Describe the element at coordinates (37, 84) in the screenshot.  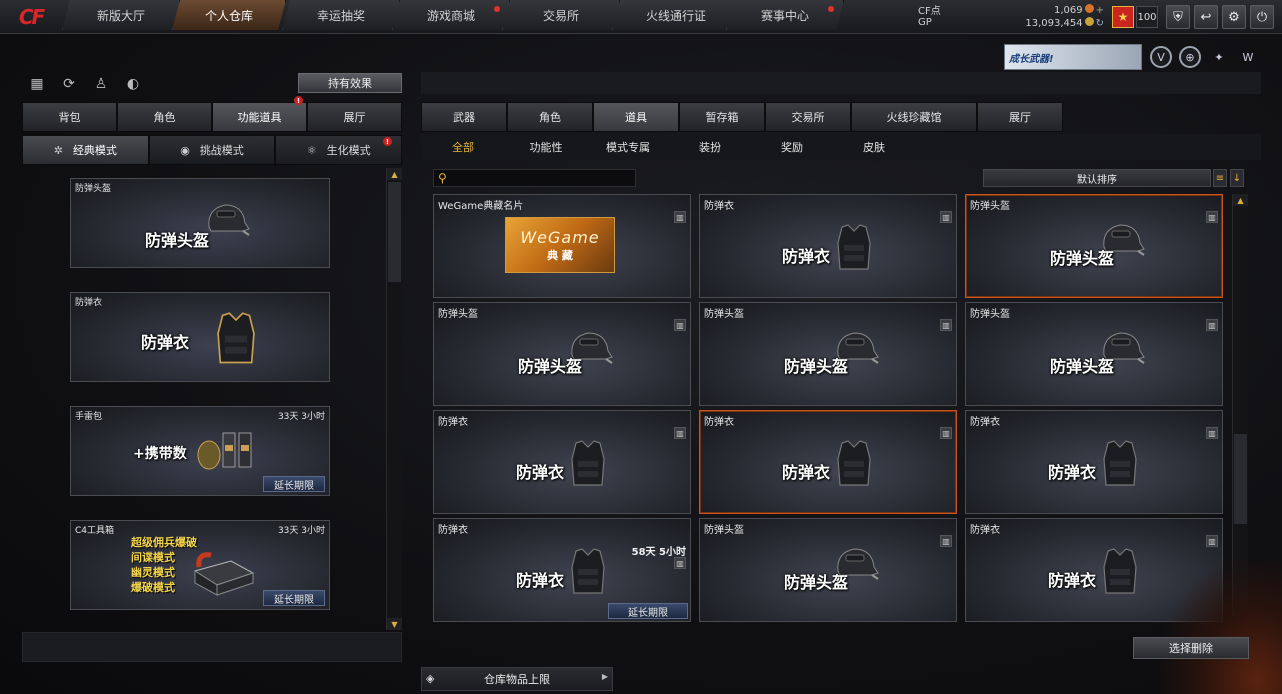
I see `rank-chart-icon: ▦` at that location.